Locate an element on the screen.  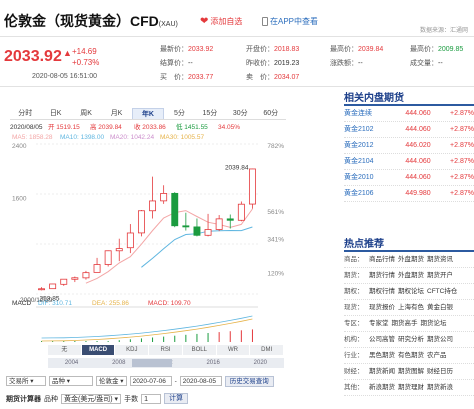
tab-2: 周K is located at coordinates (86, 113).